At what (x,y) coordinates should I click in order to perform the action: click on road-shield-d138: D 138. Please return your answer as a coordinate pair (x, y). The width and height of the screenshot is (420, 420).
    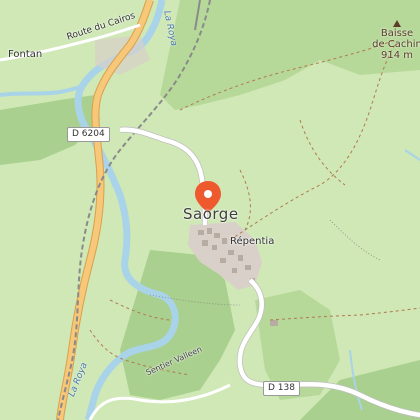
    Looking at the image, I should click on (281, 388).